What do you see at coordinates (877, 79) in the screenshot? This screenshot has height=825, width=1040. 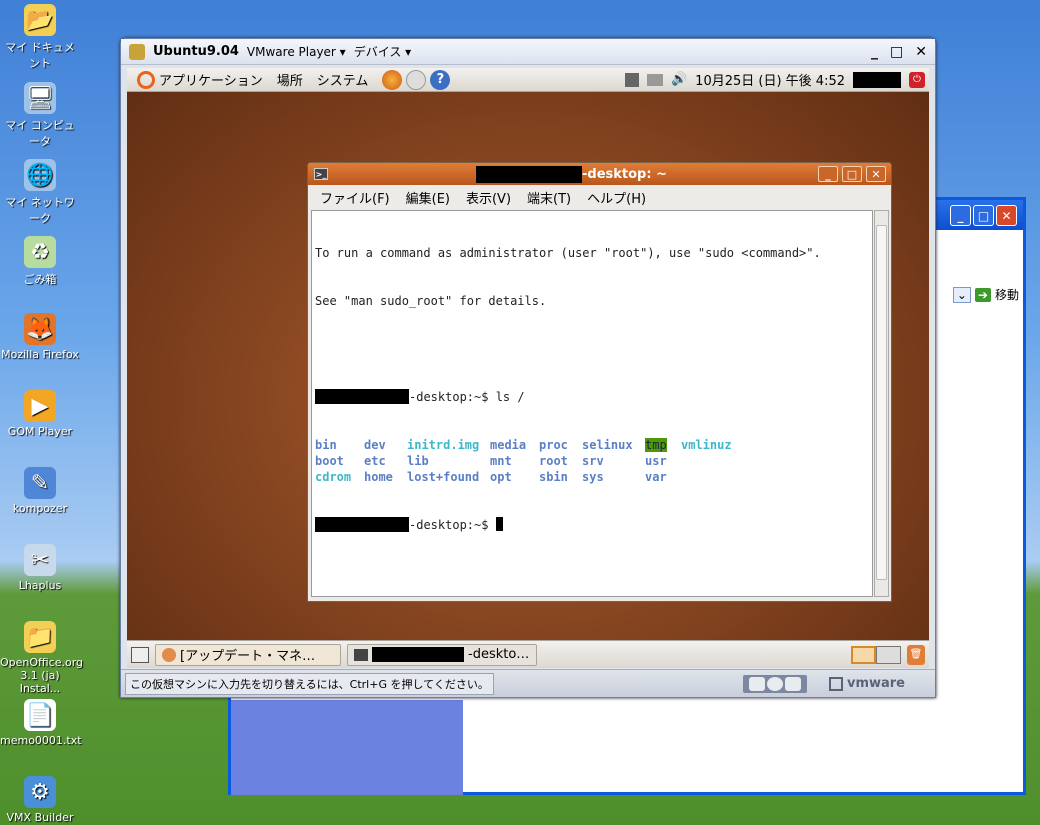 I see `redacted-username` at bounding box center [877, 79].